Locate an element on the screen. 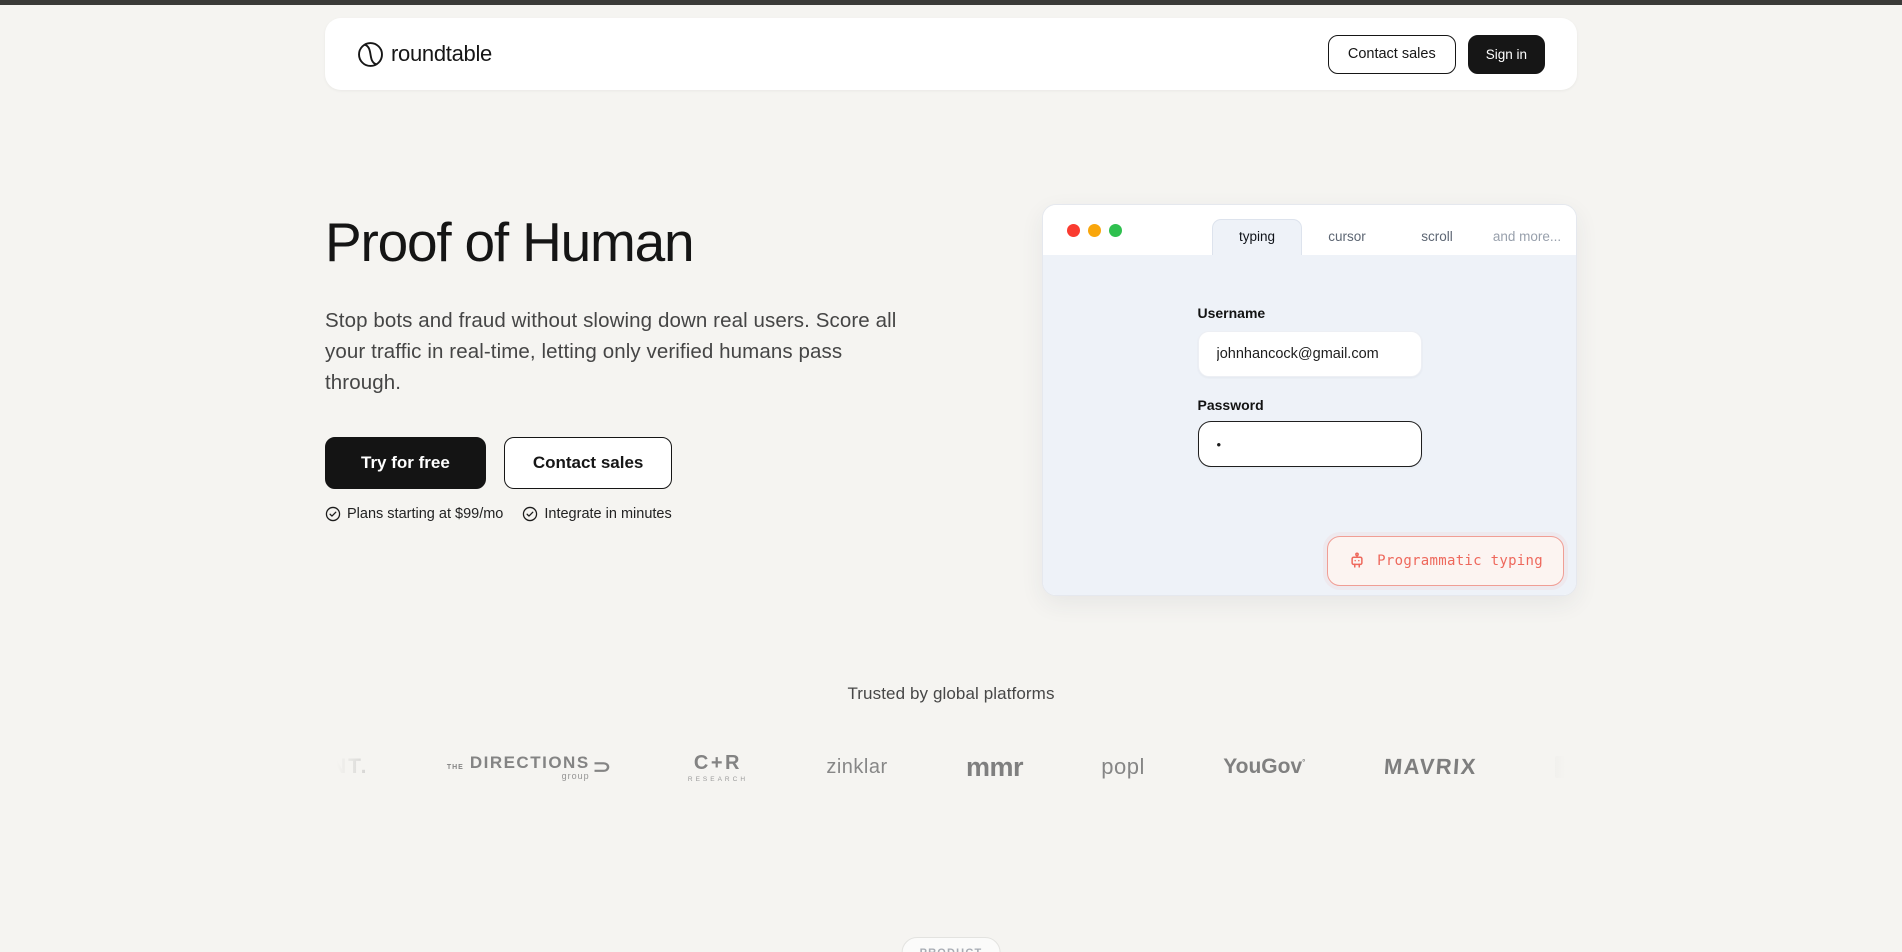 This screenshot has height=952, width=1902. password-label: Password is located at coordinates (1230, 405).